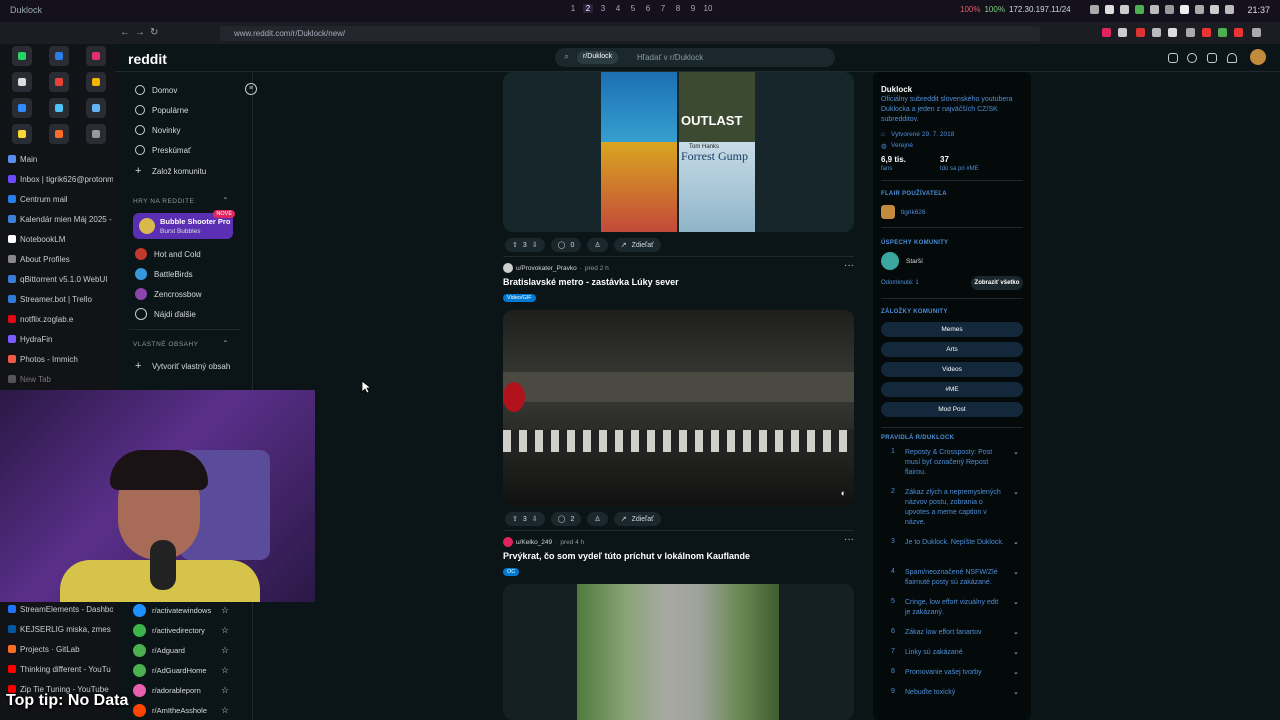 The image size is (1280, 720). I want to click on post-video-metro: ◐, so click(678, 408).